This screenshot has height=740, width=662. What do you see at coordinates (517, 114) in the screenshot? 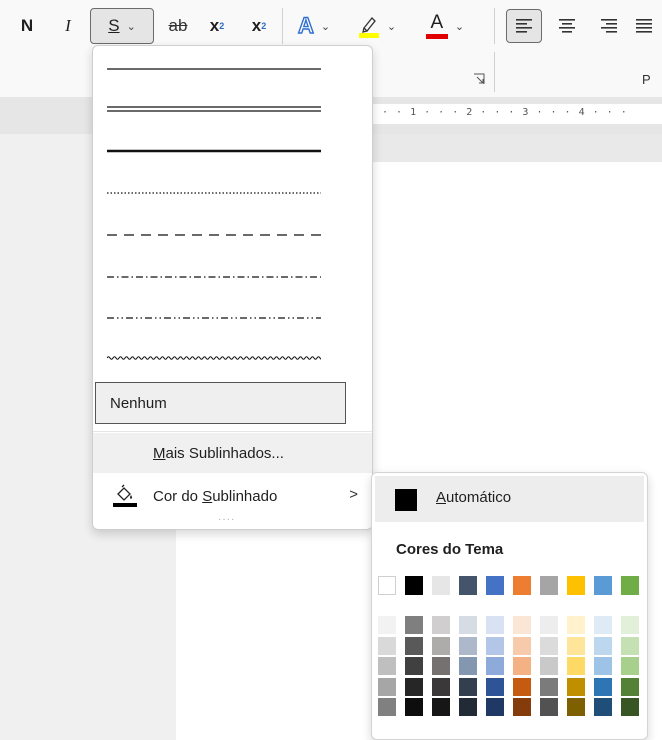
I see `horizontal-ruler: · · 1 · · · 2 · · · 3 · · · 4 · · ·` at bounding box center [517, 114].